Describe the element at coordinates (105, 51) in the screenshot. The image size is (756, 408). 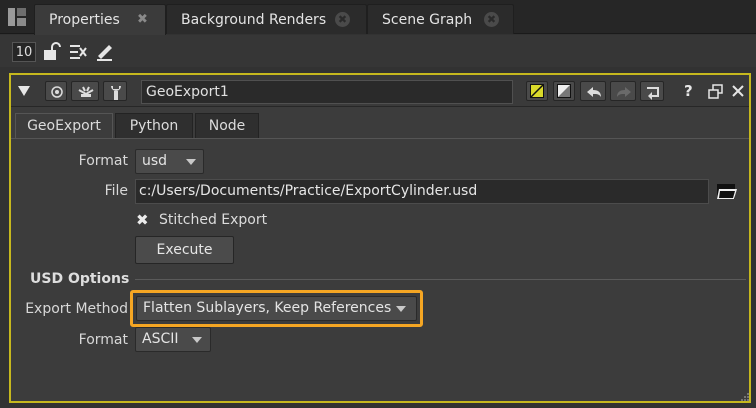
I see `pencil-icon` at that location.